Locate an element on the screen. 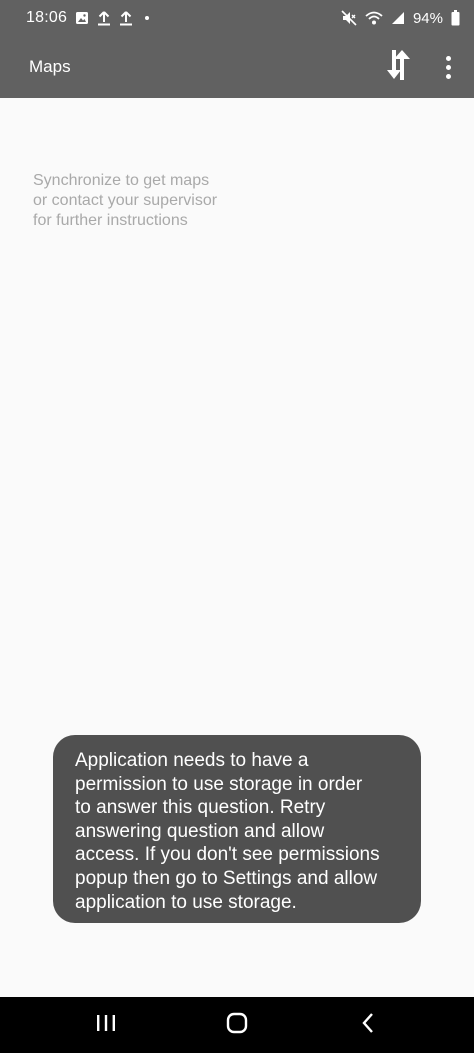 This screenshot has width=474, height=1053. toast-line: answering question and allow is located at coordinates (200, 831).